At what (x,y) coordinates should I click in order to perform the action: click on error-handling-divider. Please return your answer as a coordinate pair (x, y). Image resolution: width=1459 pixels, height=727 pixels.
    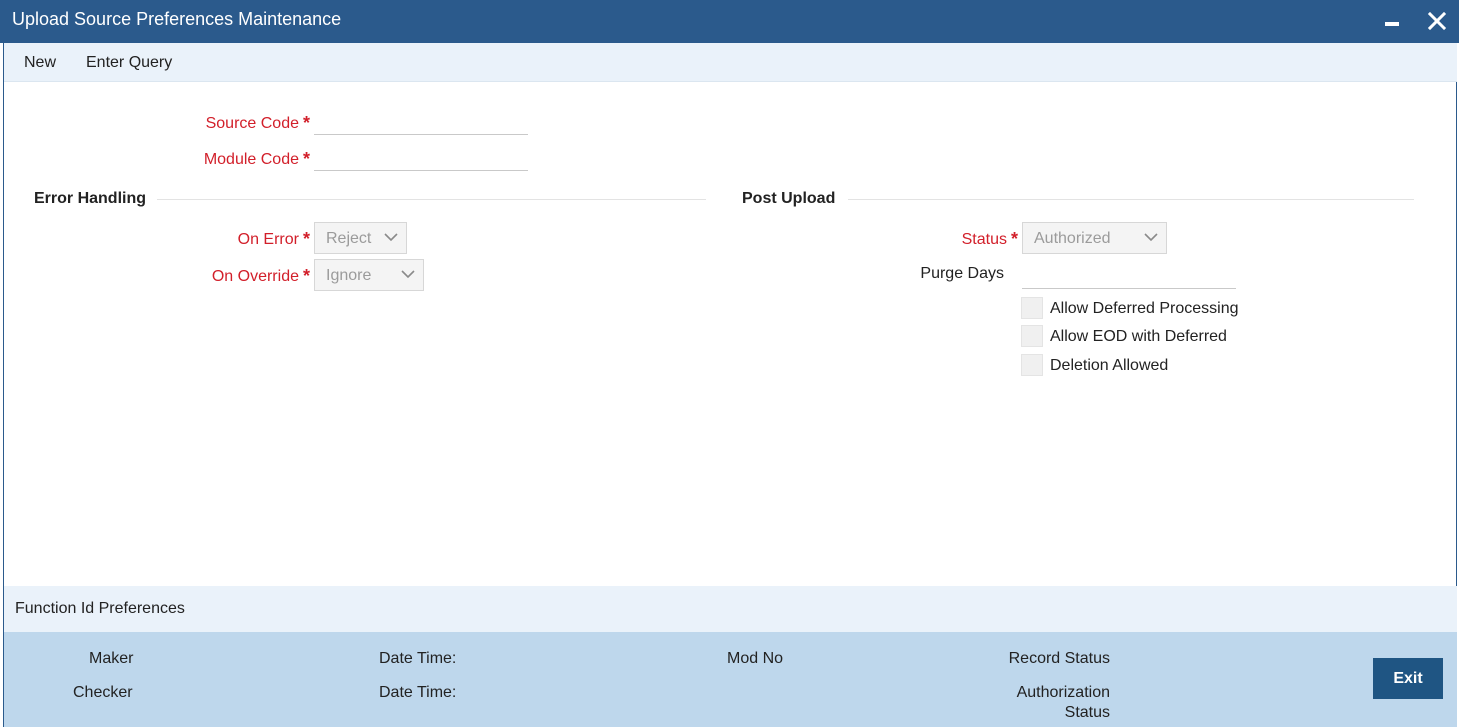
    Looking at the image, I should click on (431, 199).